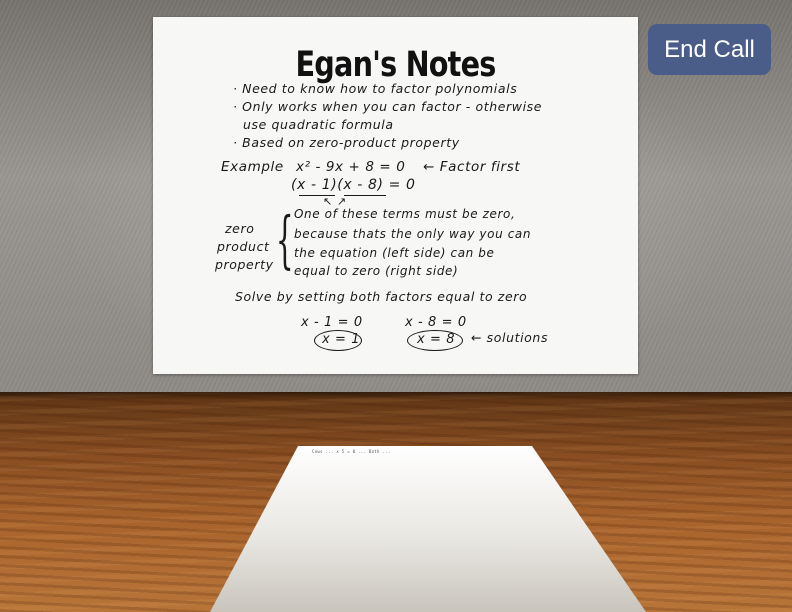  I want to click on whiteboard-title: Egan's Notes, so click(396, 65).